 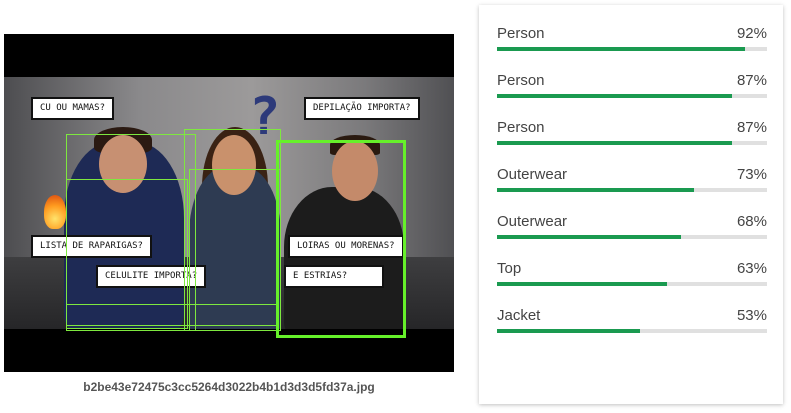 I want to click on label-percent: 68%, so click(x=751, y=221).